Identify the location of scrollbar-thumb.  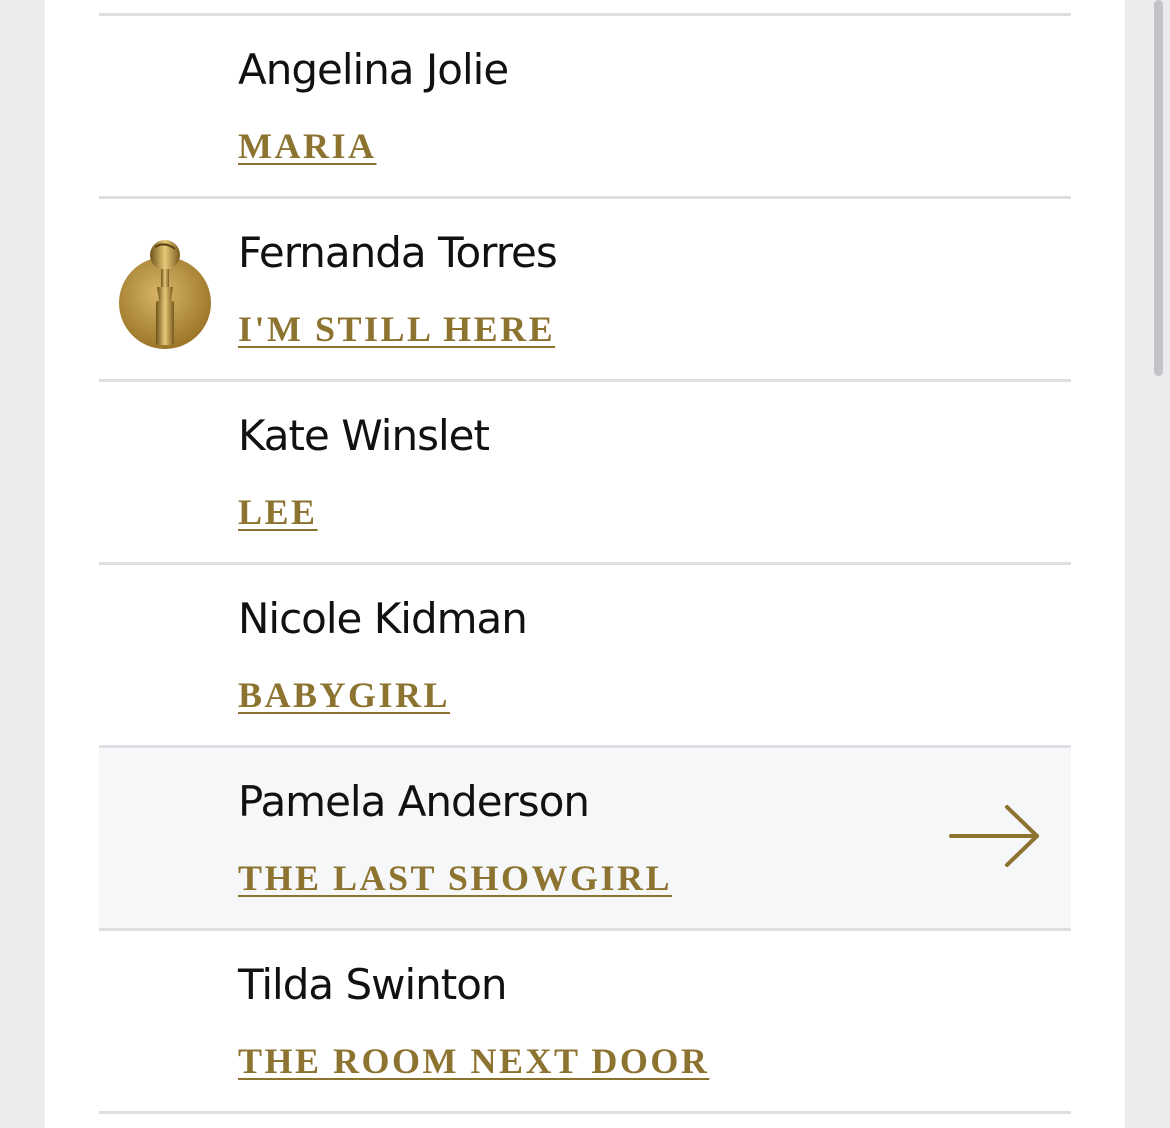
(1158, 188).